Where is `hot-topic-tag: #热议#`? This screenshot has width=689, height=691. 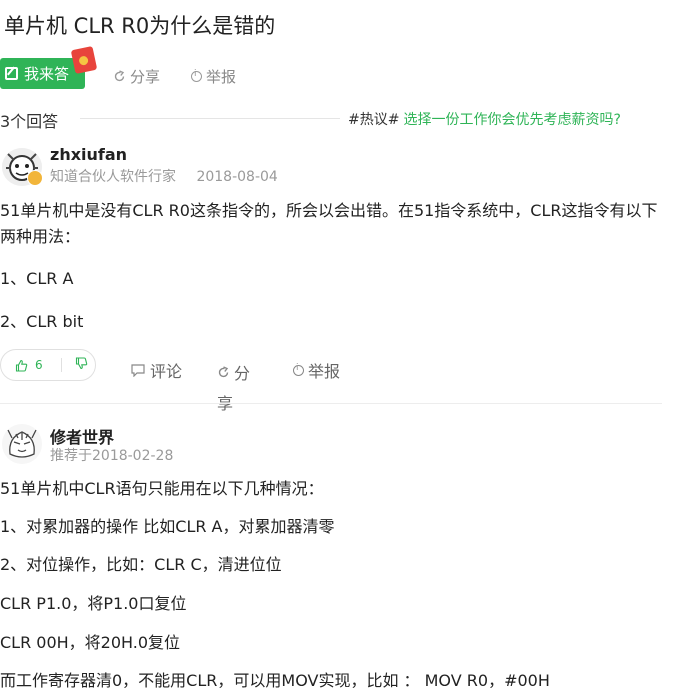
hot-topic-tag: #热议# is located at coordinates (374, 120).